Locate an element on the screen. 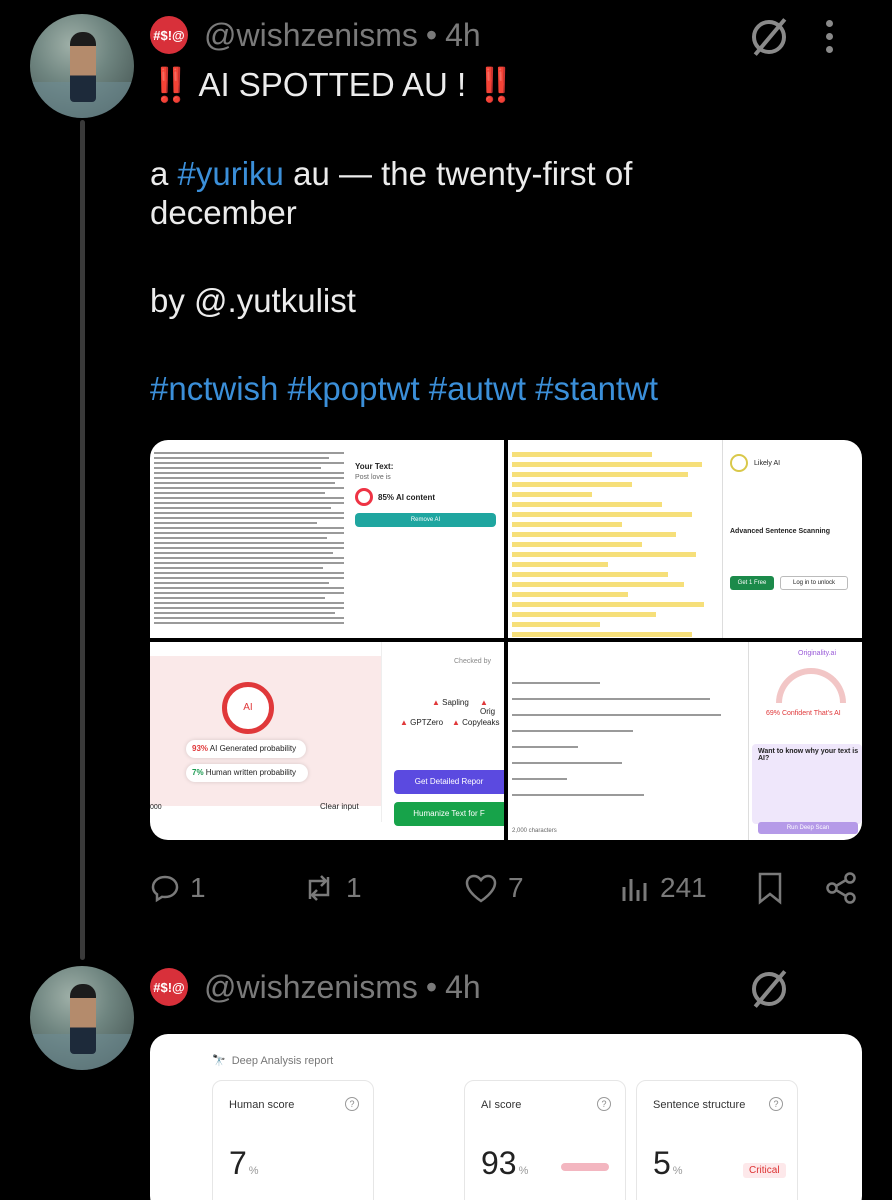 Image resolution: width=892 pixels, height=1200 pixels. bookmark-icon is located at coordinates (770, 888).